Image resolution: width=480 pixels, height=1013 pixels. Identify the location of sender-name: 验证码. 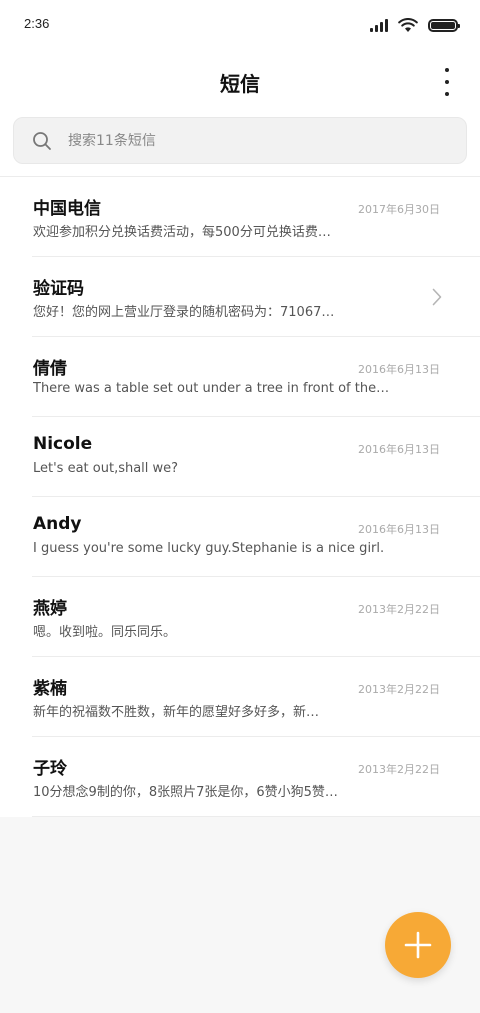
(58, 289).